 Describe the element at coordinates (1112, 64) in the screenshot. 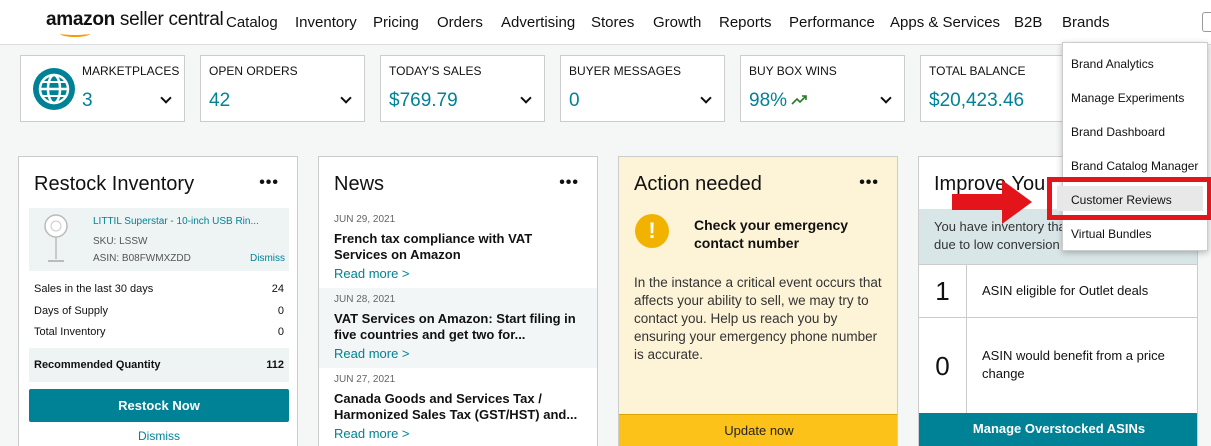

I see `menu-item-brand-analytics: Brand Analytics` at that location.